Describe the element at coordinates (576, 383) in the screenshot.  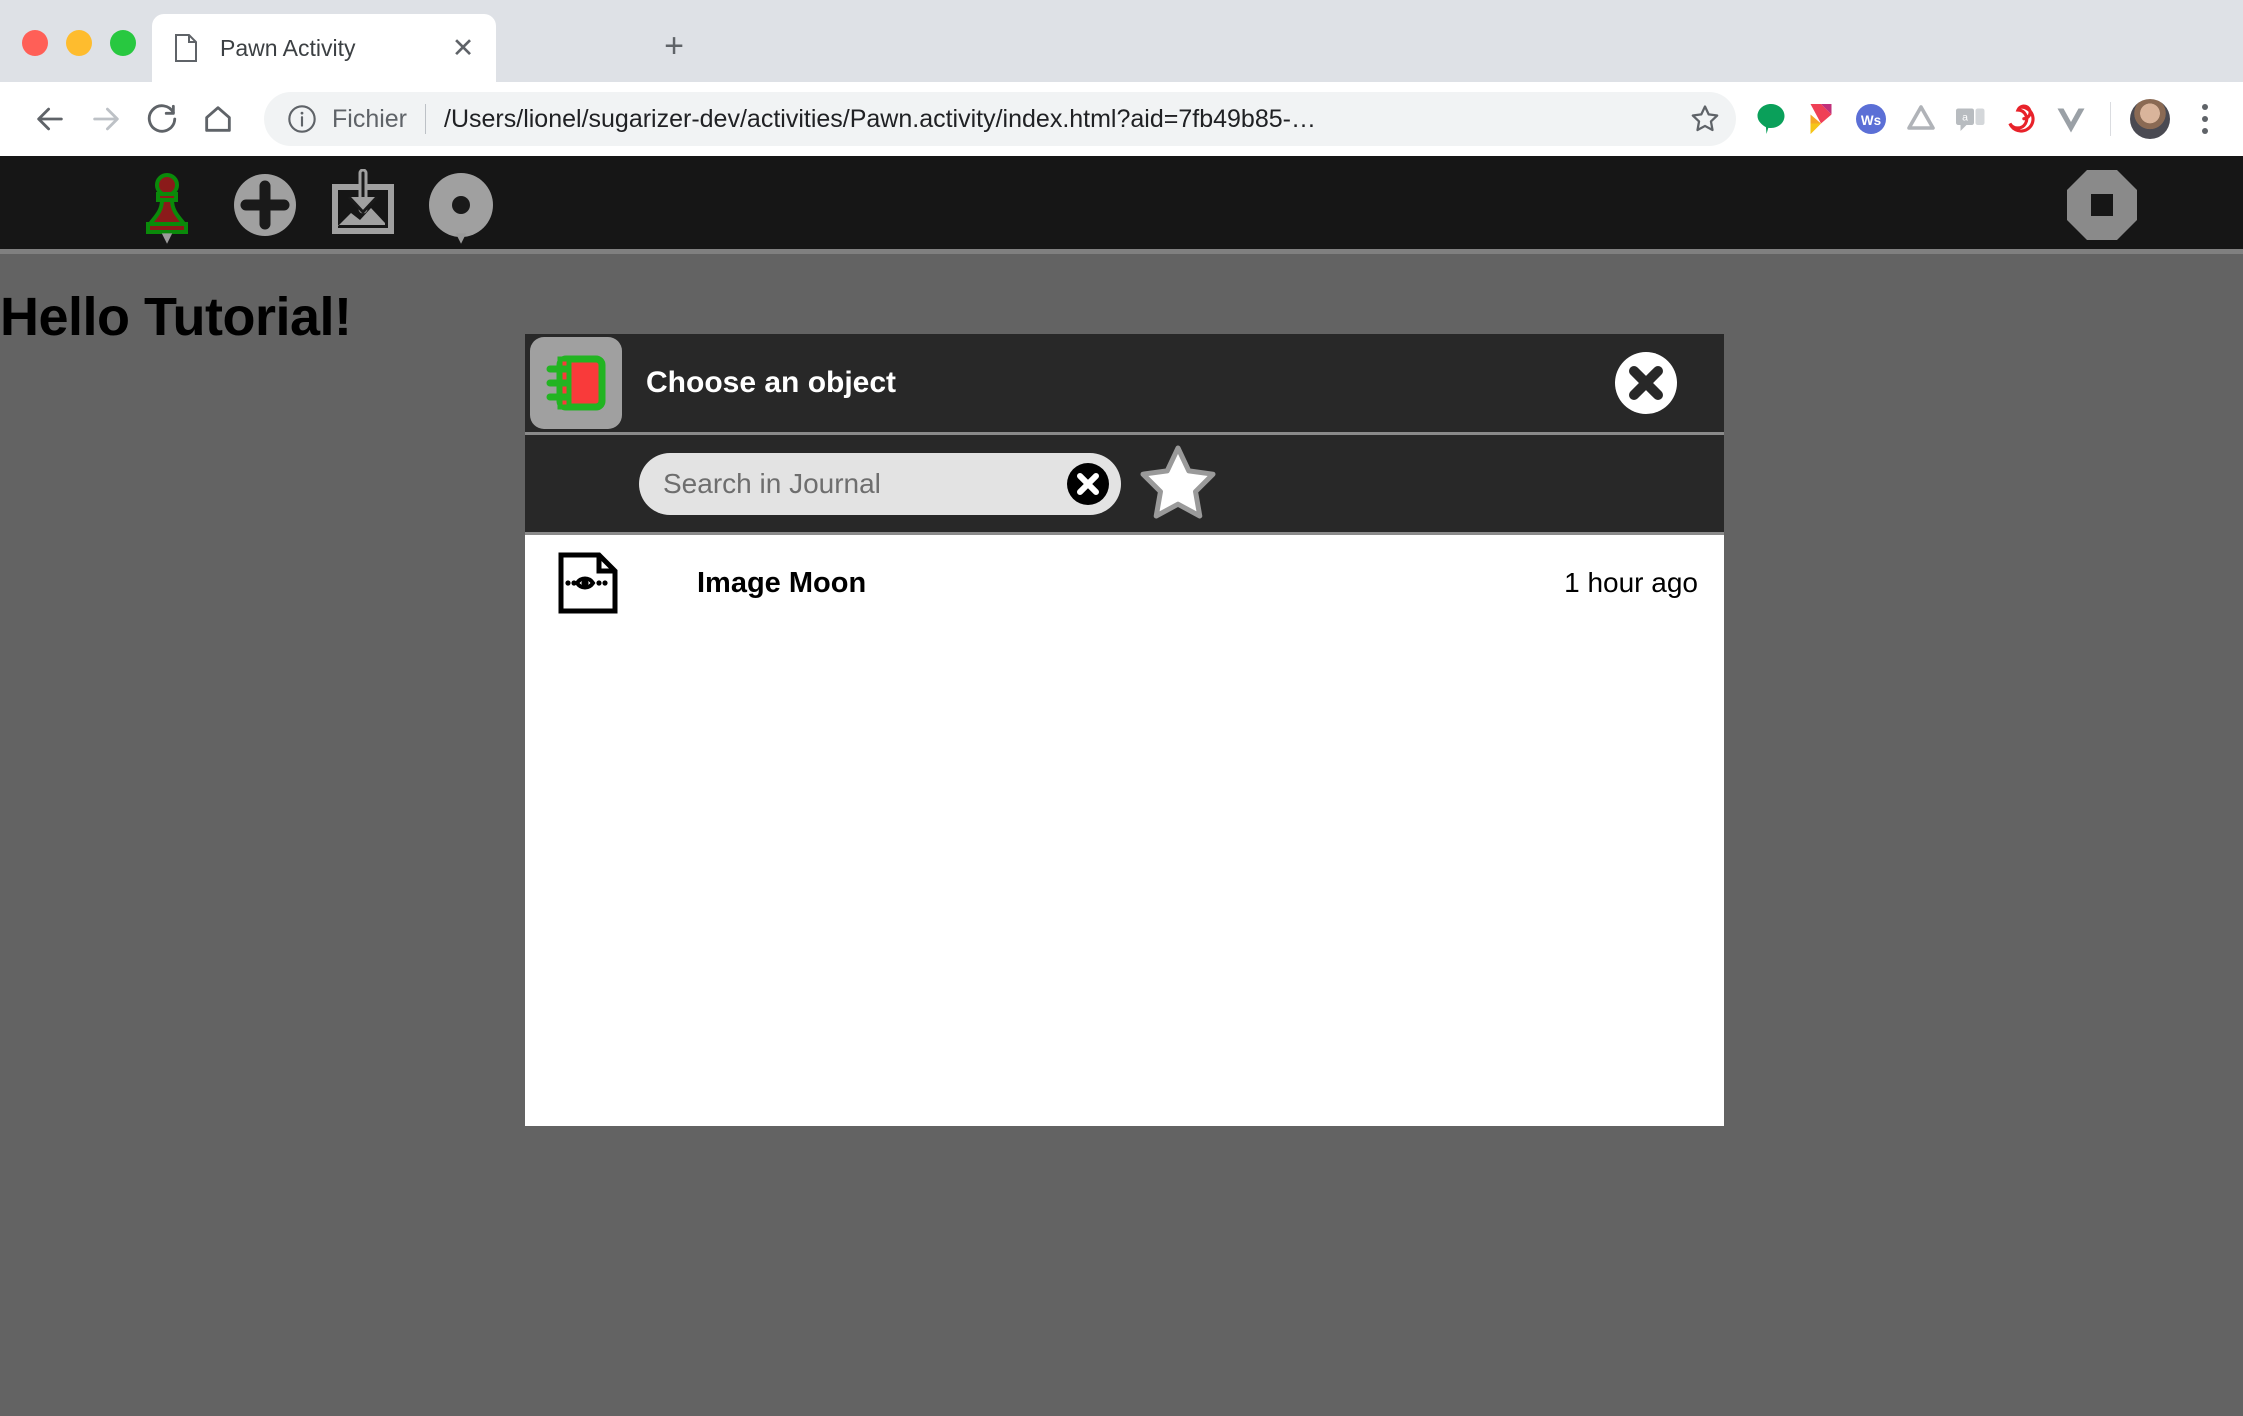
I see `journal-icon` at that location.